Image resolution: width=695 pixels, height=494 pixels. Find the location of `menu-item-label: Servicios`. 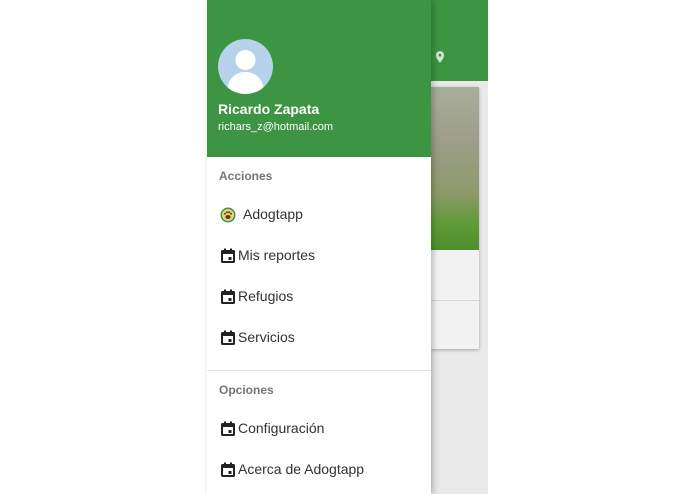

menu-item-label: Servicios is located at coordinates (266, 337).